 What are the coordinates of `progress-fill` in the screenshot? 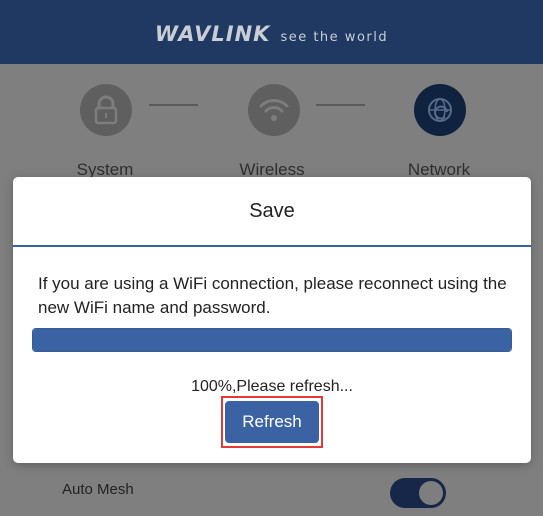 It's located at (272, 340).